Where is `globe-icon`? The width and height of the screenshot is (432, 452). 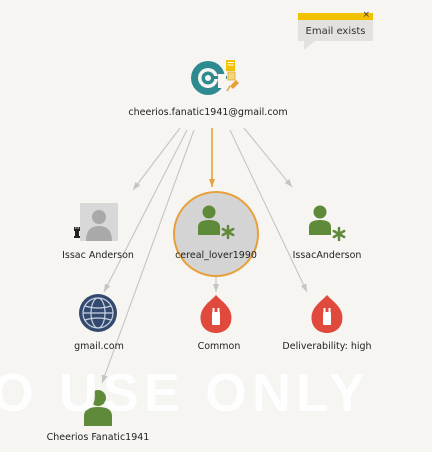
globe-icon is located at coordinates (98, 313).